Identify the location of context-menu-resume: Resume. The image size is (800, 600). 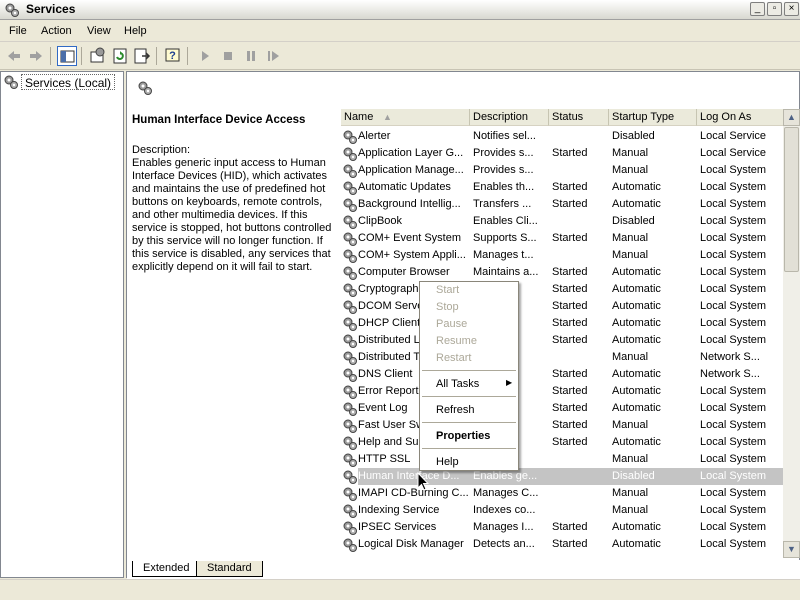
(456, 341).